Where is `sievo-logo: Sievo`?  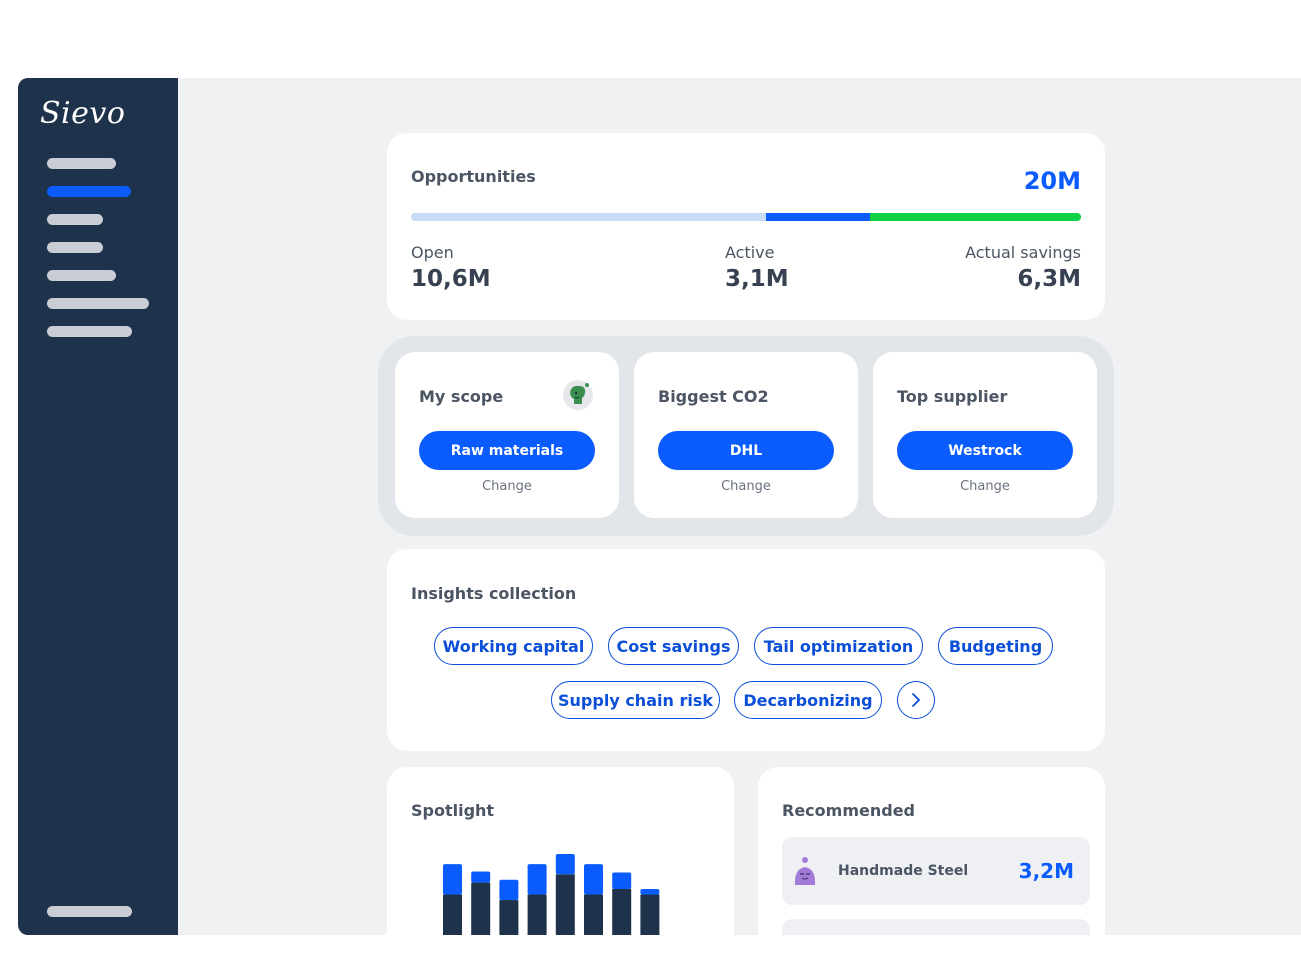
sievo-logo: Sievo is located at coordinates (82, 113).